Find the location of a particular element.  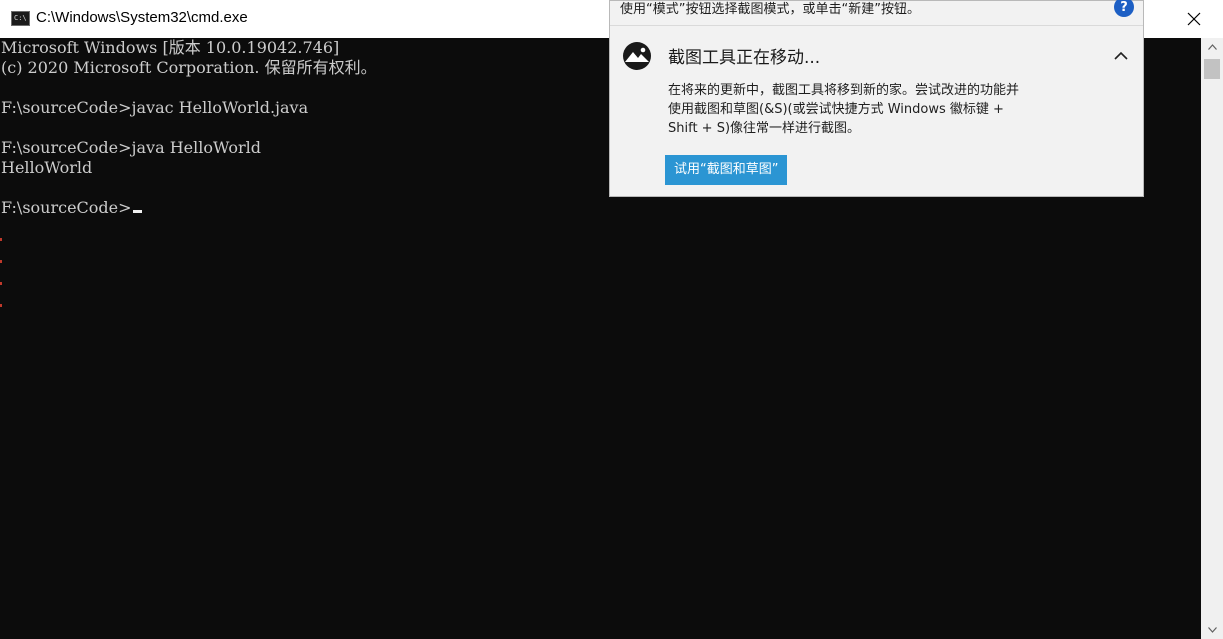

console-line: Microsoft Windows [版本 10.0.19042.746] is located at coordinates (170, 47).